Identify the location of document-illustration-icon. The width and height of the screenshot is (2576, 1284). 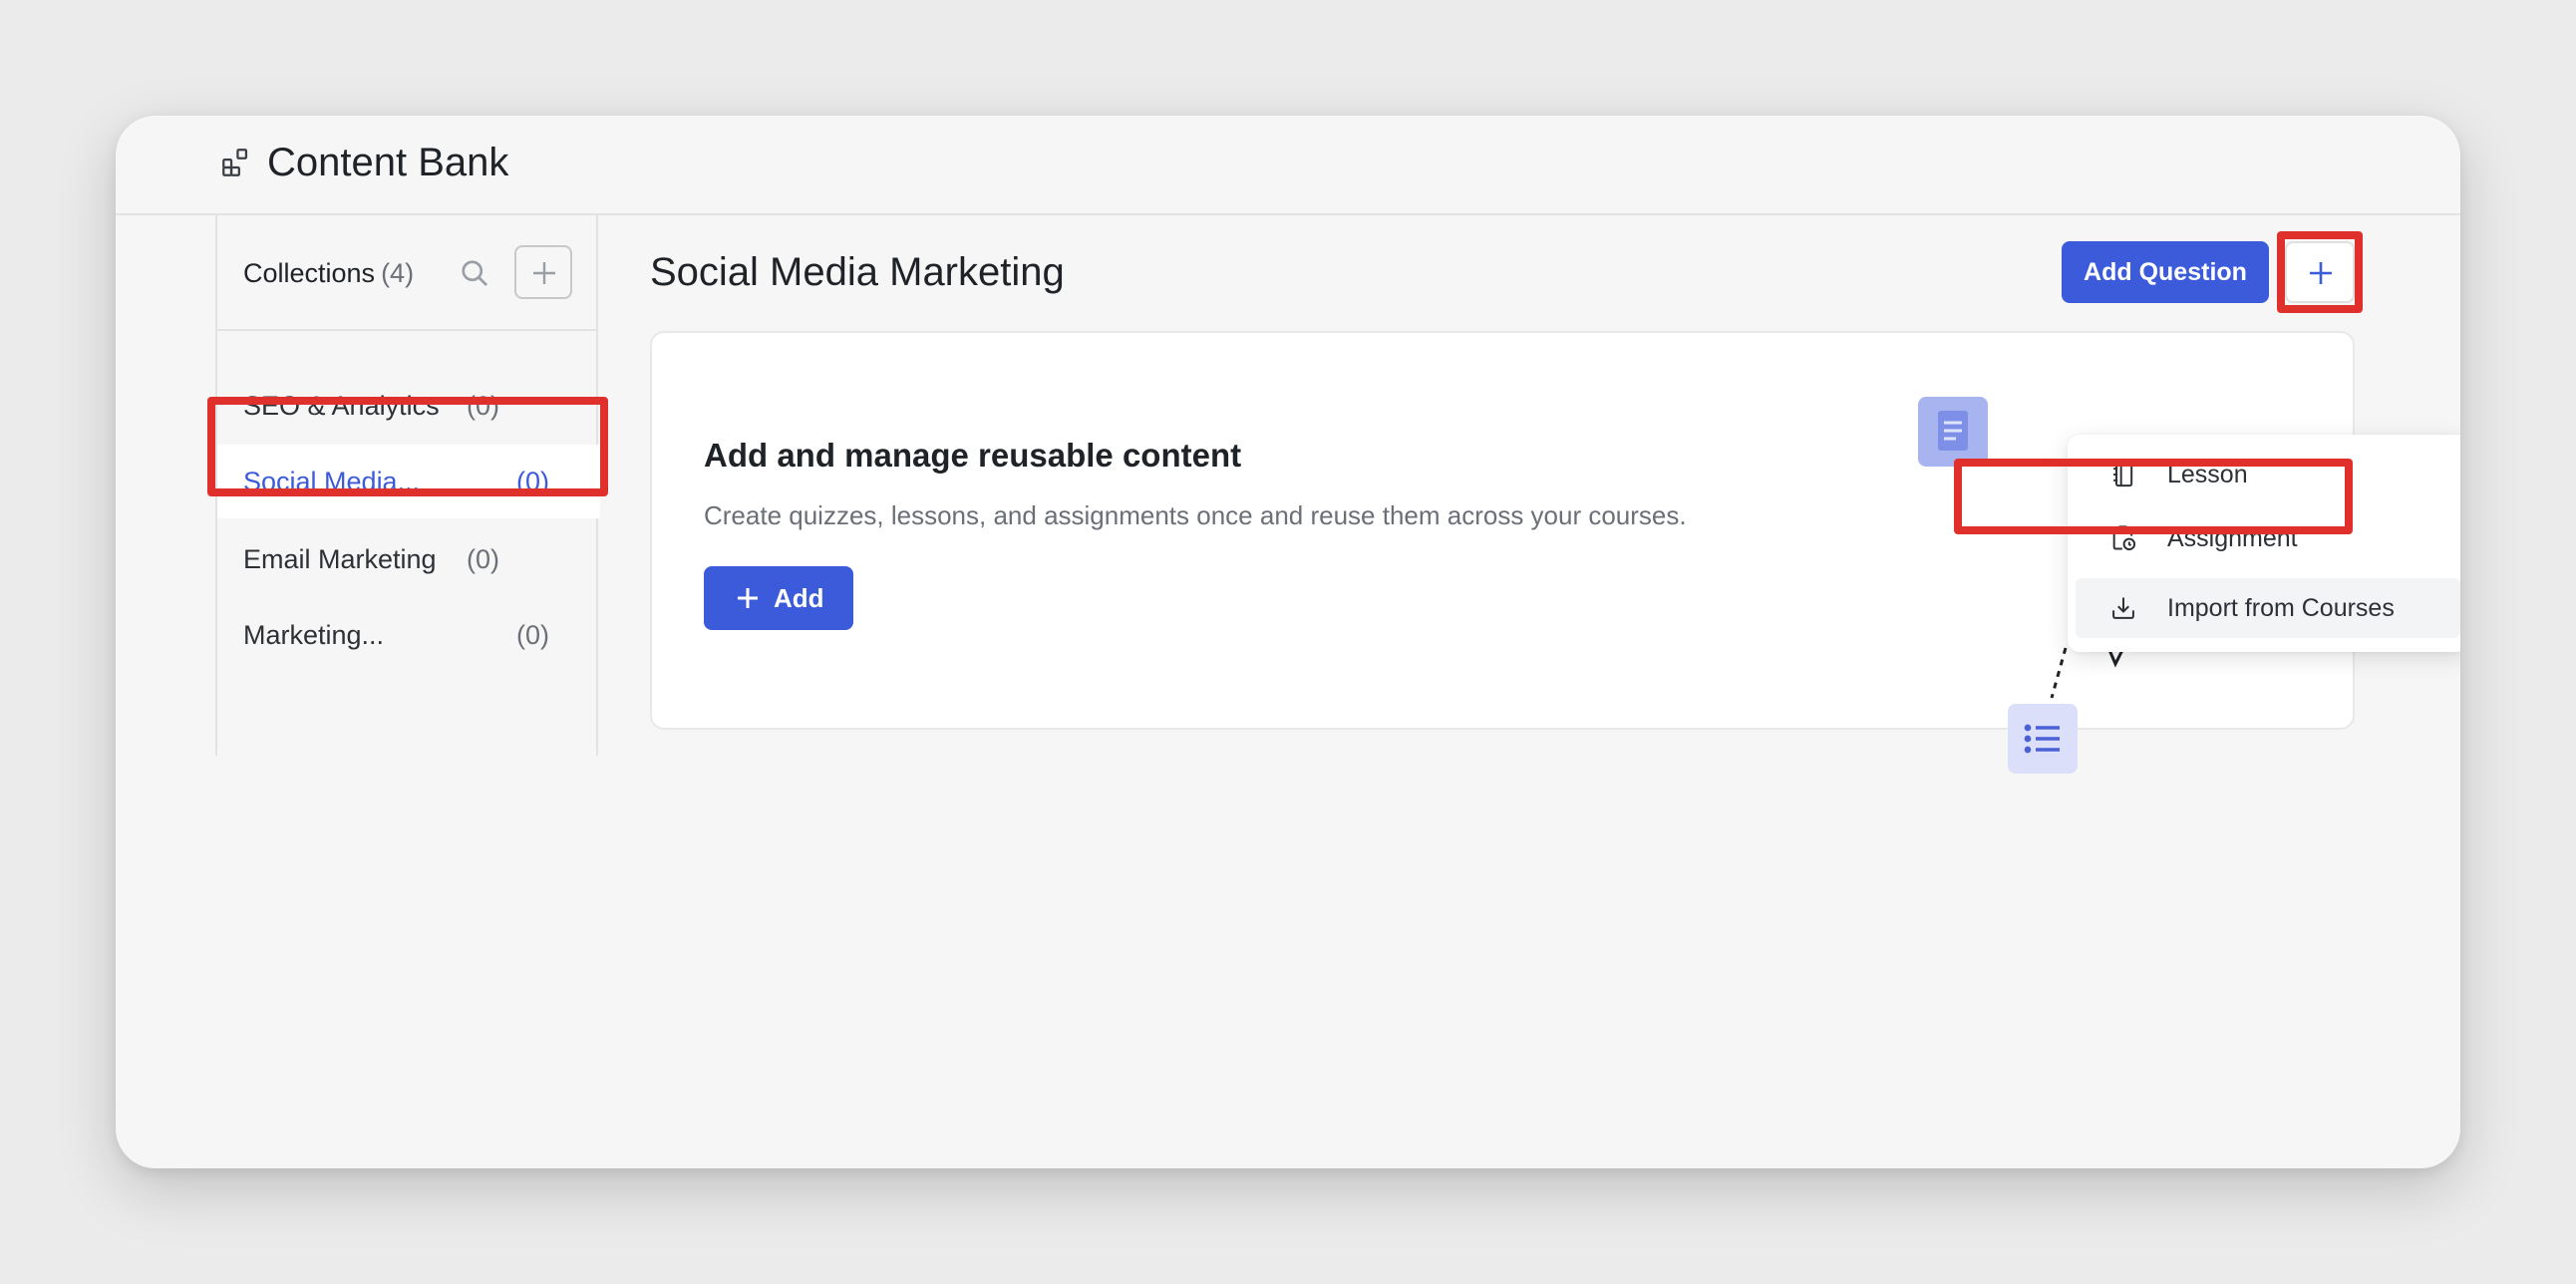
(1953, 432).